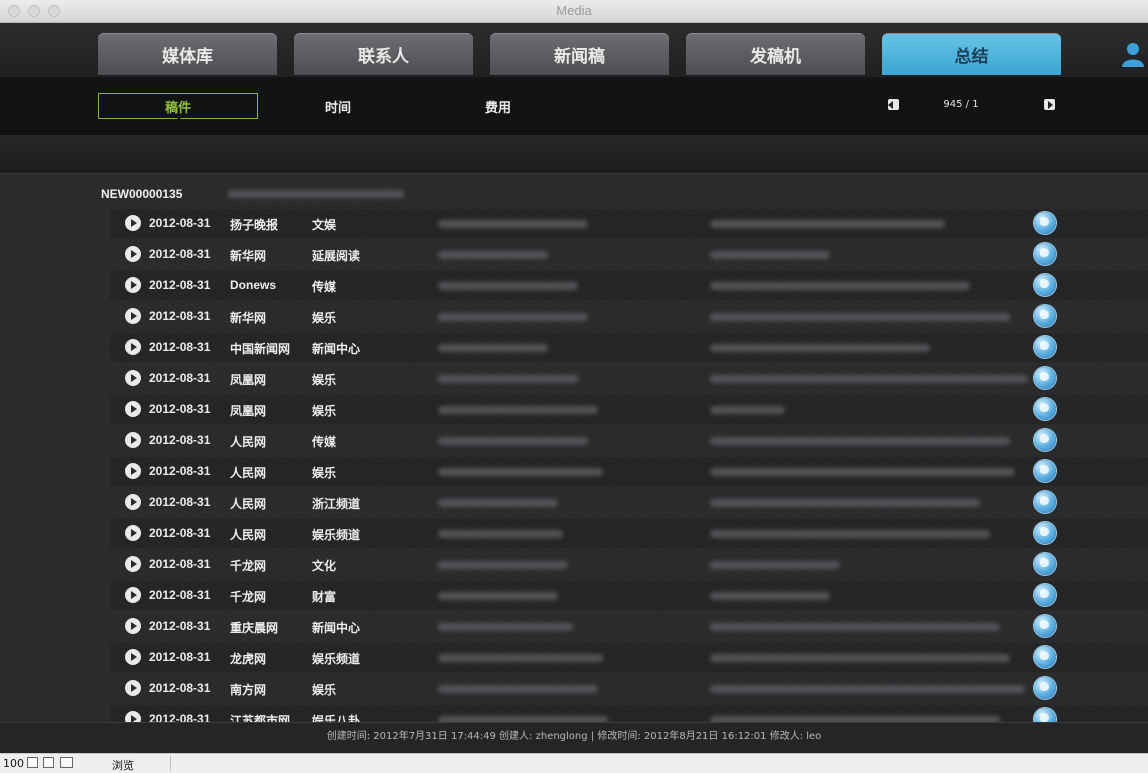  I want to click on row-outlet: Donews, so click(253, 285).